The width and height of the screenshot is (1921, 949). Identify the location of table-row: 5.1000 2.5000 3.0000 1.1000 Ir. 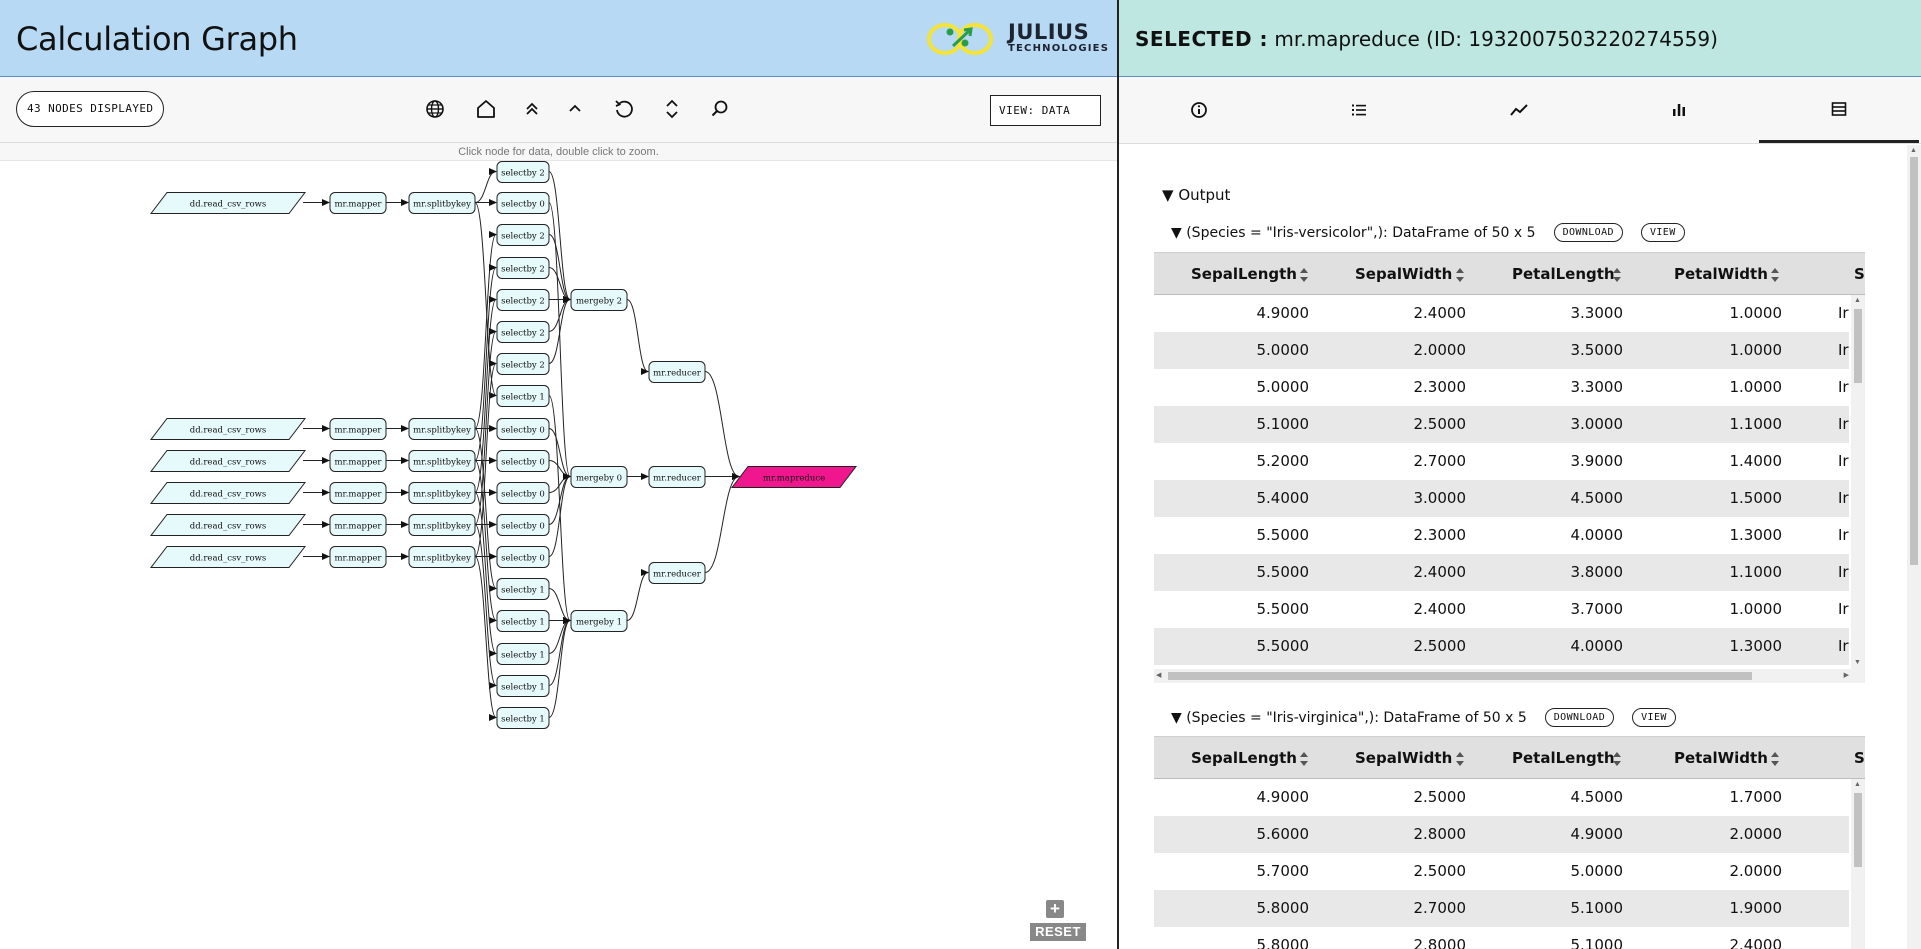
(1501, 424).